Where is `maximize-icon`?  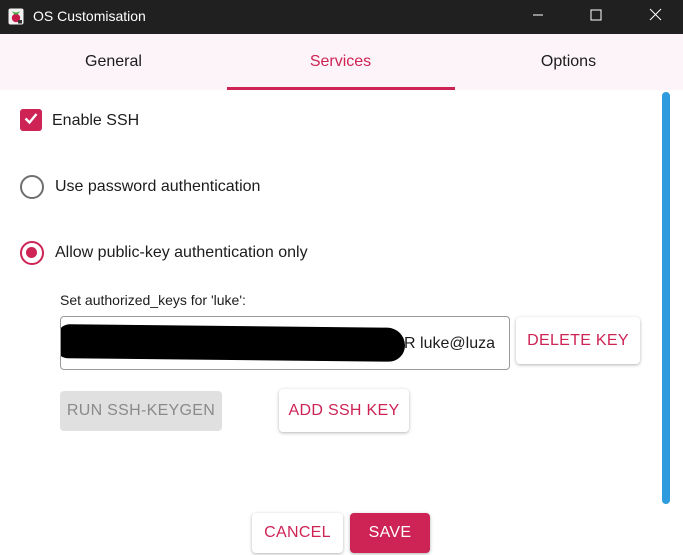
maximize-icon is located at coordinates (596, 17).